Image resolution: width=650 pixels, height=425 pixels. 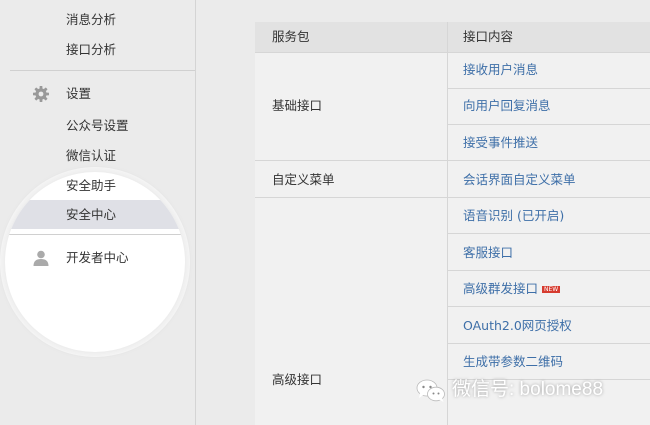 I want to click on group-advanced-api: 高级接口, so click(x=297, y=379).